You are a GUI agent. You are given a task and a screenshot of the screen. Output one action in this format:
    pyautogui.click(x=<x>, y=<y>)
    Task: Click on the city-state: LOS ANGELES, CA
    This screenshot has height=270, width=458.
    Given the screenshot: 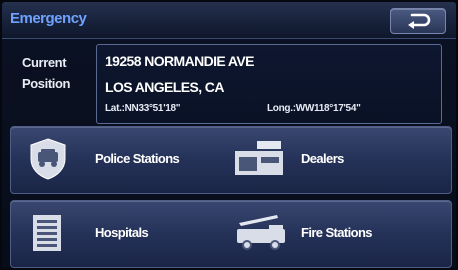 What is the action you would take?
    pyautogui.click(x=164, y=87)
    